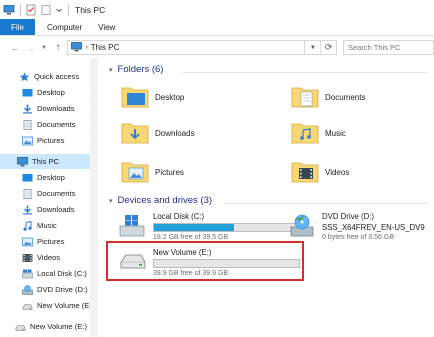  Describe the element at coordinates (305, 97) in the screenshot. I see `documents-folder-icon` at that location.